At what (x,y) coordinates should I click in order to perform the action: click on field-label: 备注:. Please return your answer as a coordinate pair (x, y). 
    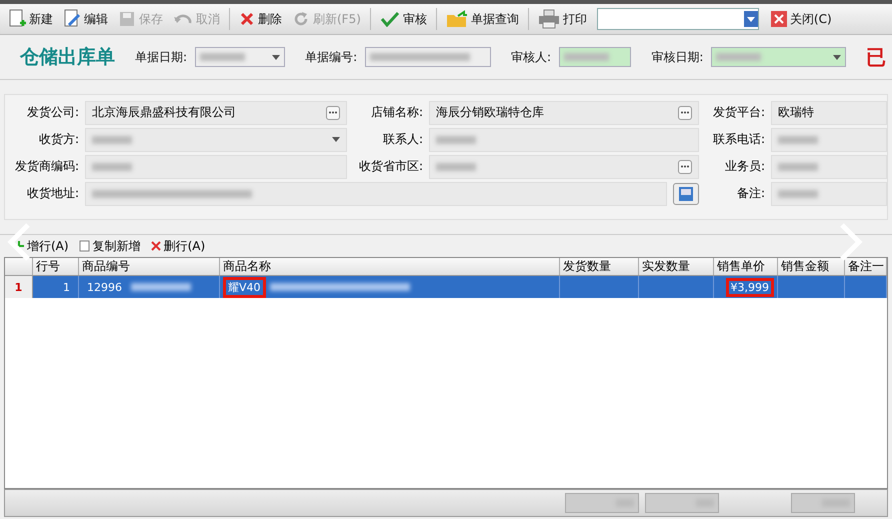
    Looking at the image, I should click on (751, 193).